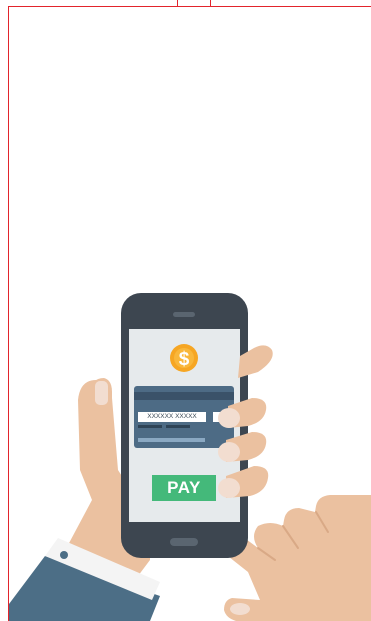  I want to click on card-number-field: XXXXXX XXXXX, so click(172, 416).